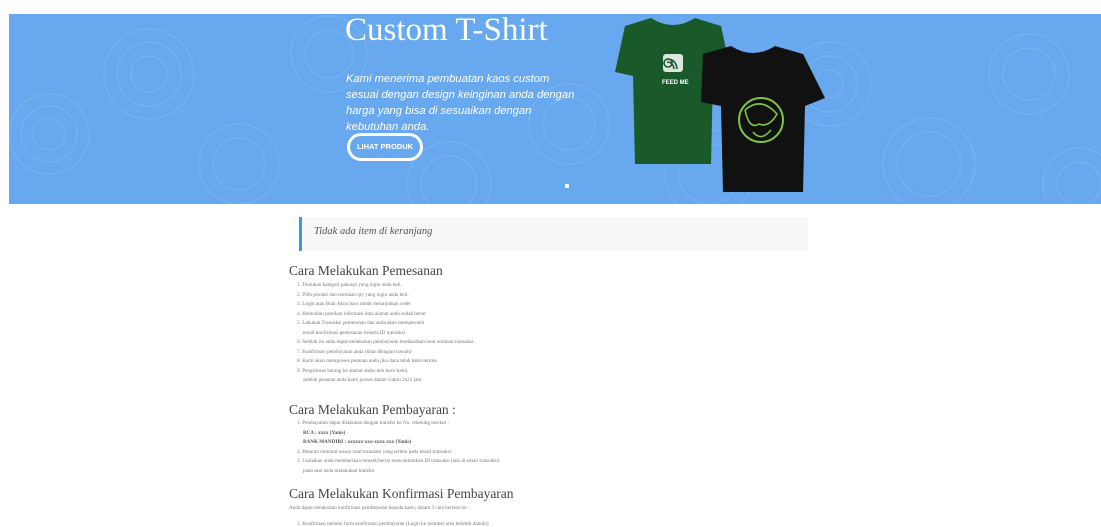  Describe the element at coordinates (339, 470) in the screenshot. I see `payment-step: pada saat anda melakukan transfer.` at that location.